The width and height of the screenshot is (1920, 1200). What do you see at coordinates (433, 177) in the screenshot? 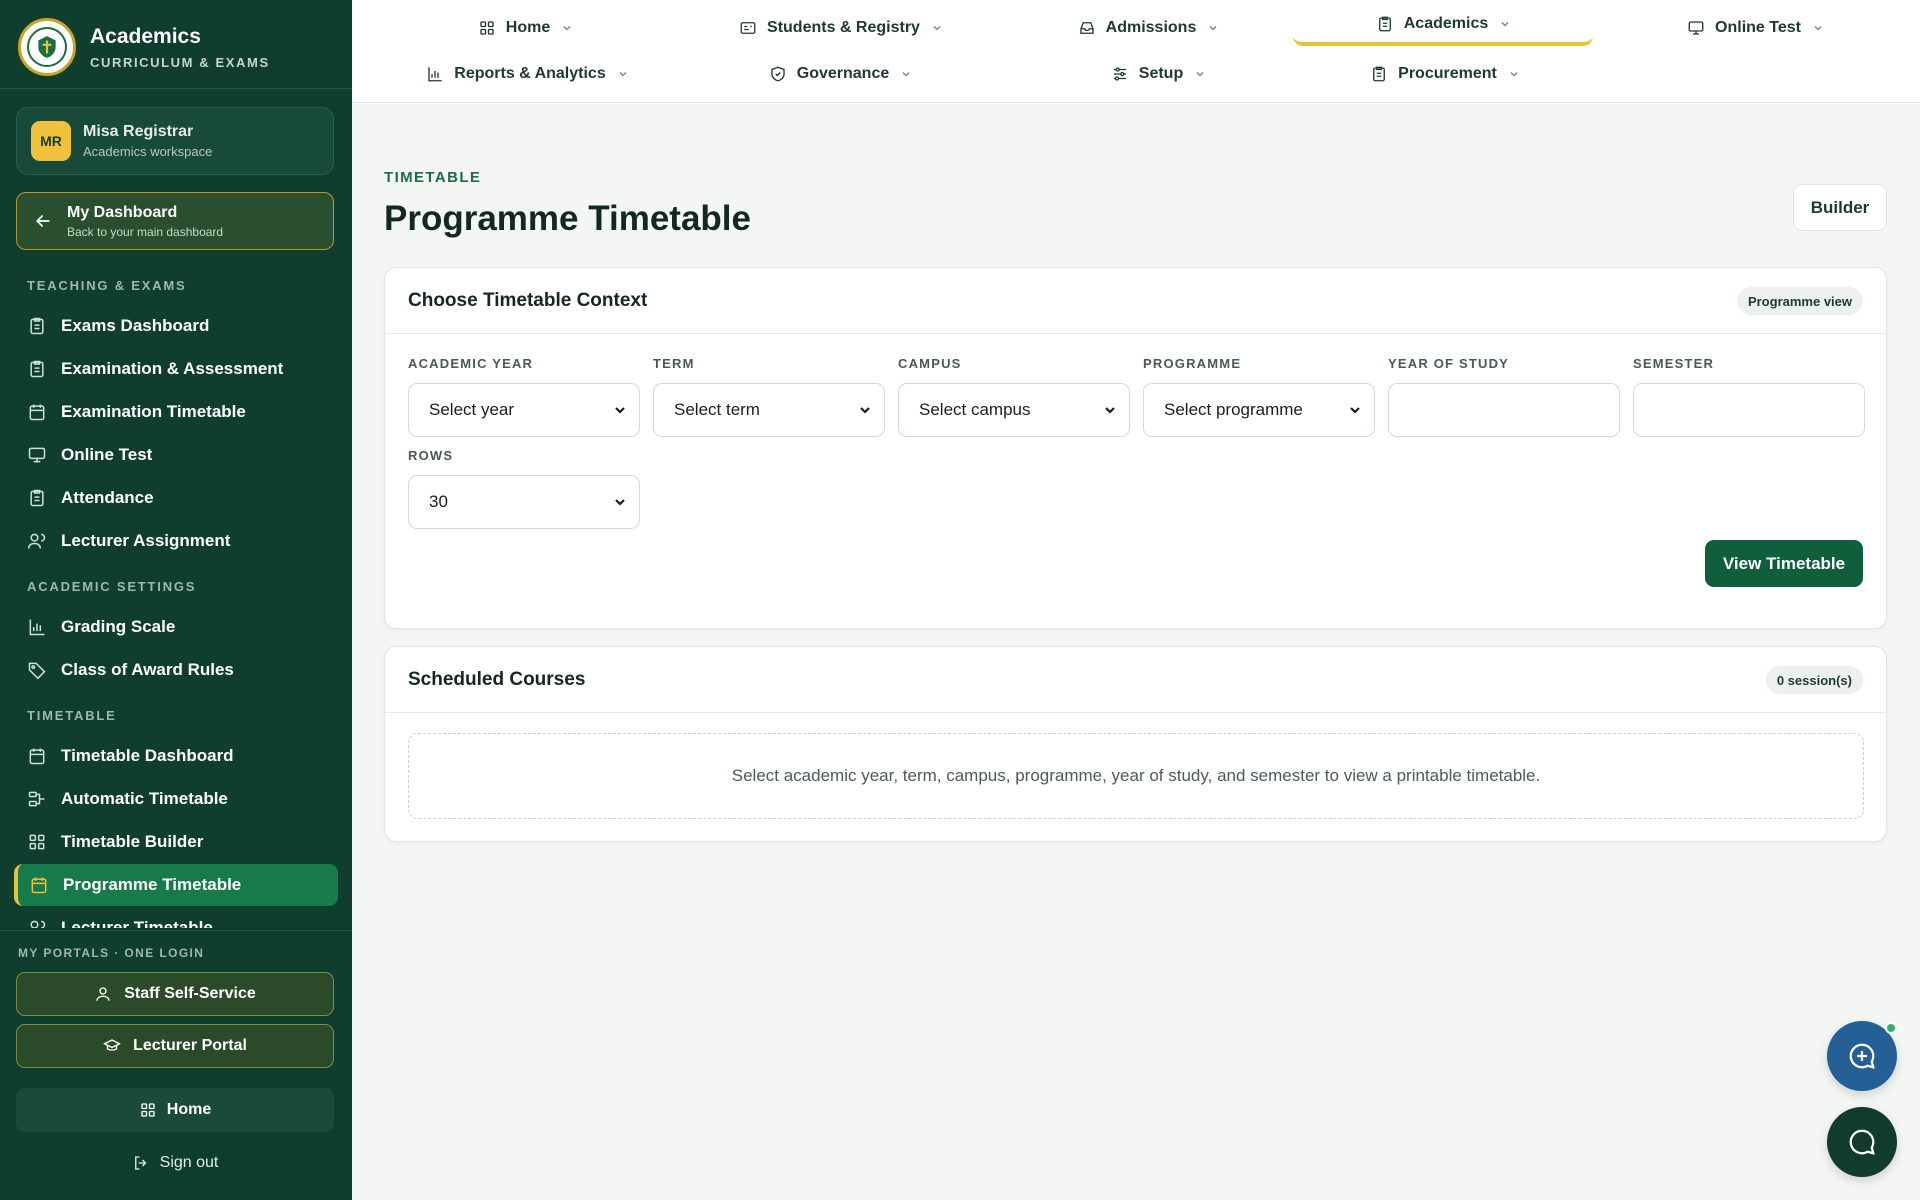
I see `page-eyebrow: TIMETABLE` at bounding box center [433, 177].